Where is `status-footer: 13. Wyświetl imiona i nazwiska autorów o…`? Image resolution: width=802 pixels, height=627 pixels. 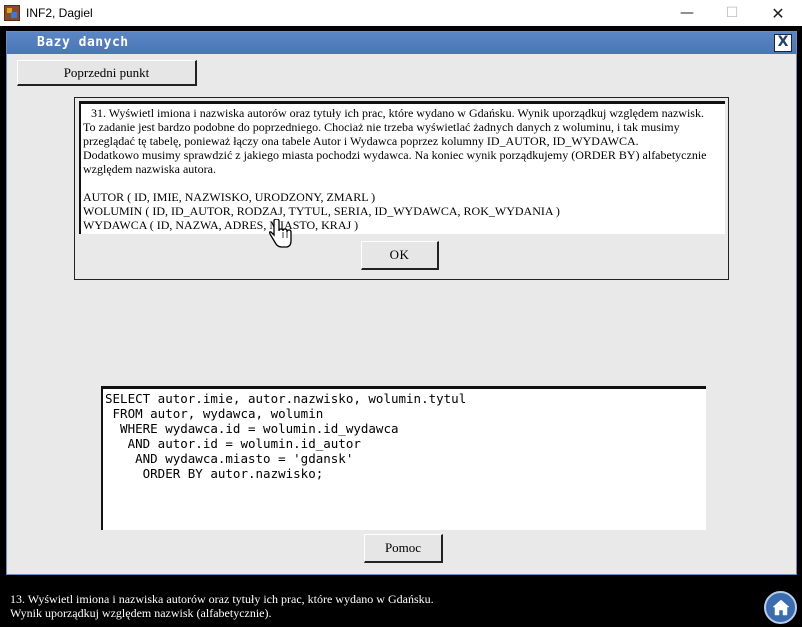 status-footer: 13. Wyświetl imiona i nazwiska autorów o… is located at coordinates (401, 602).